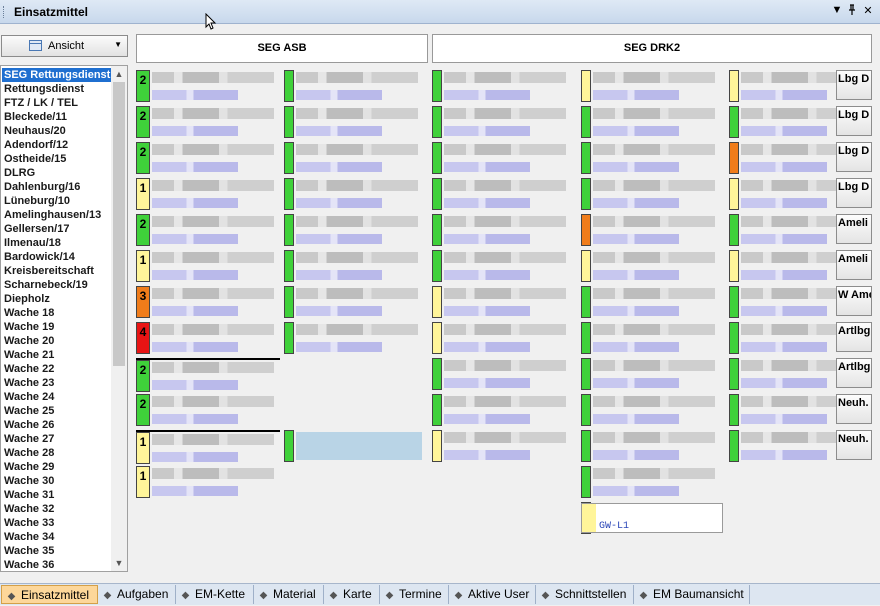  What do you see at coordinates (119, 563) in the screenshot?
I see `scroll-down-icon: ▼` at bounding box center [119, 563].